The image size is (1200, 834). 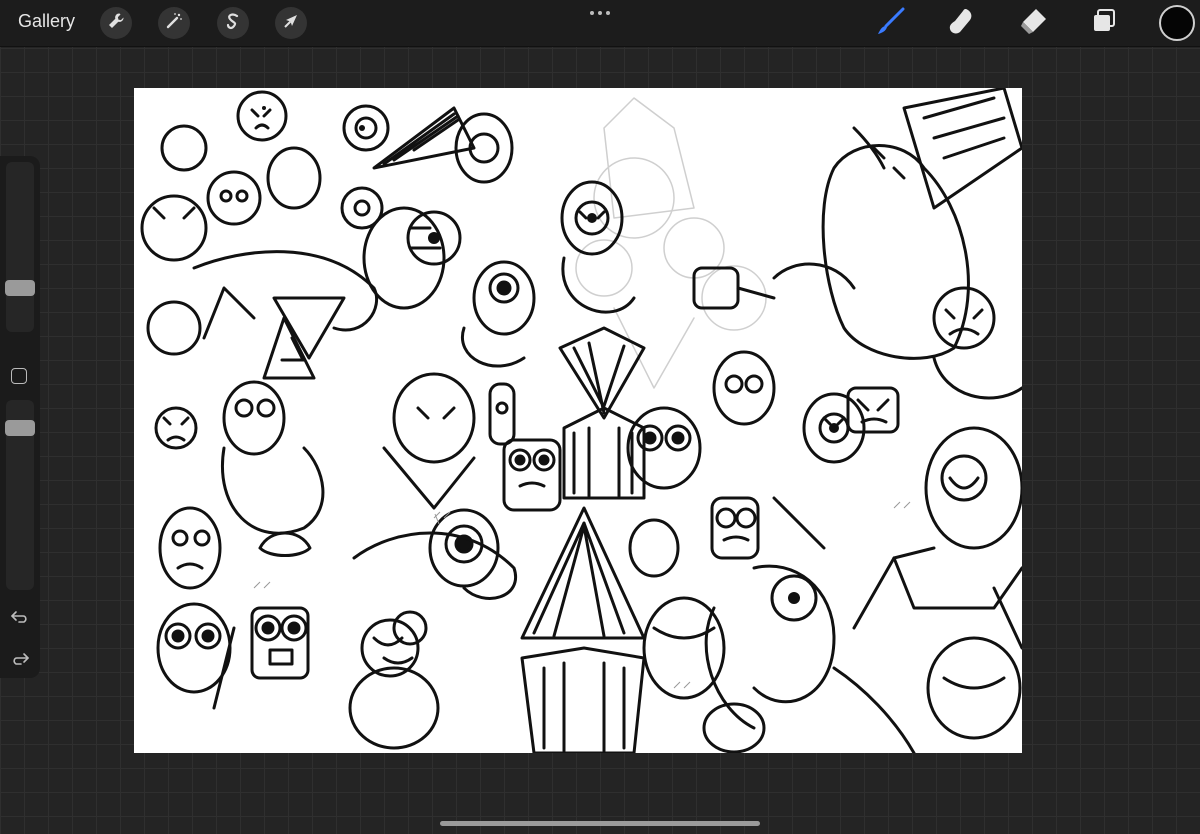 I want to click on brush-icon, so click(x=891, y=23).